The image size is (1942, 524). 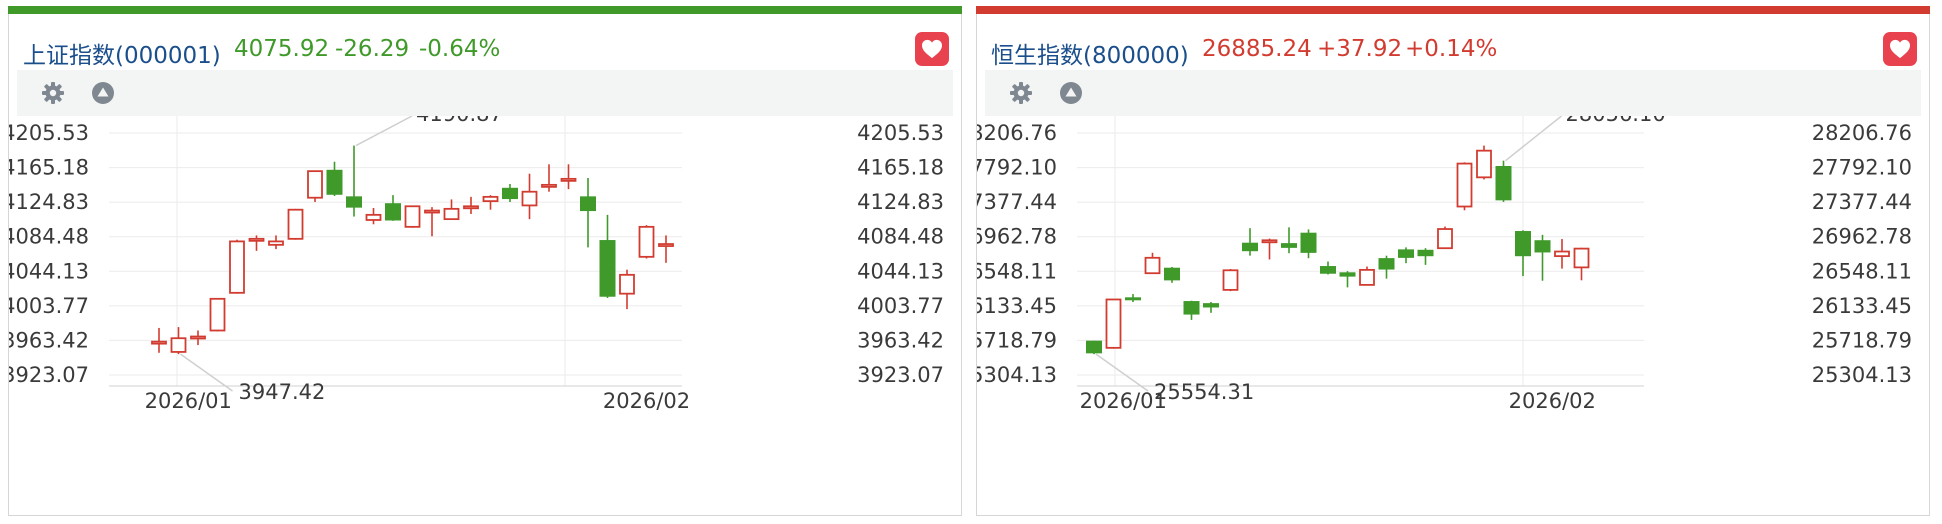 What do you see at coordinates (49, 340) in the screenshot?
I see `y-tick-label-left: 3963.42` at bounding box center [49, 340].